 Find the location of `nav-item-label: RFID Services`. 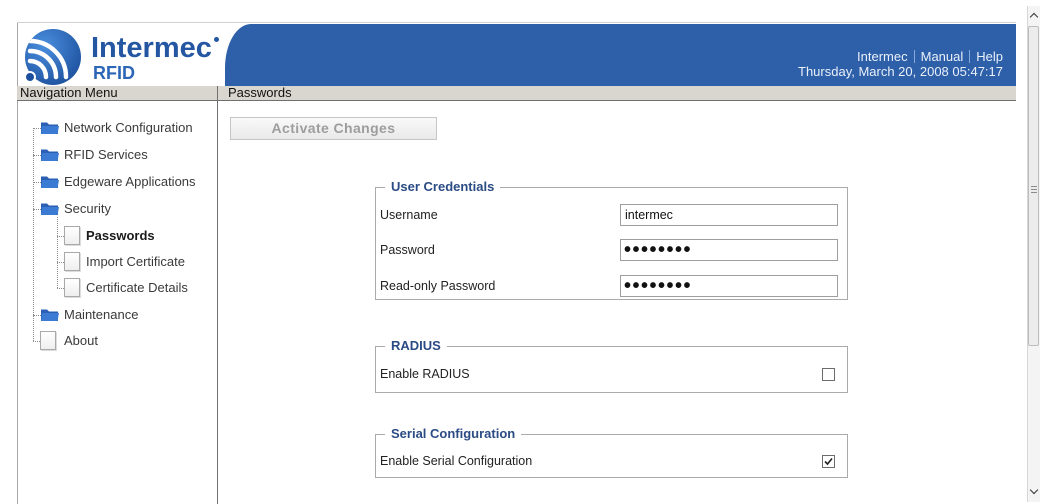

nav-item-label: RFID Services is located at coordinates (106, 154).